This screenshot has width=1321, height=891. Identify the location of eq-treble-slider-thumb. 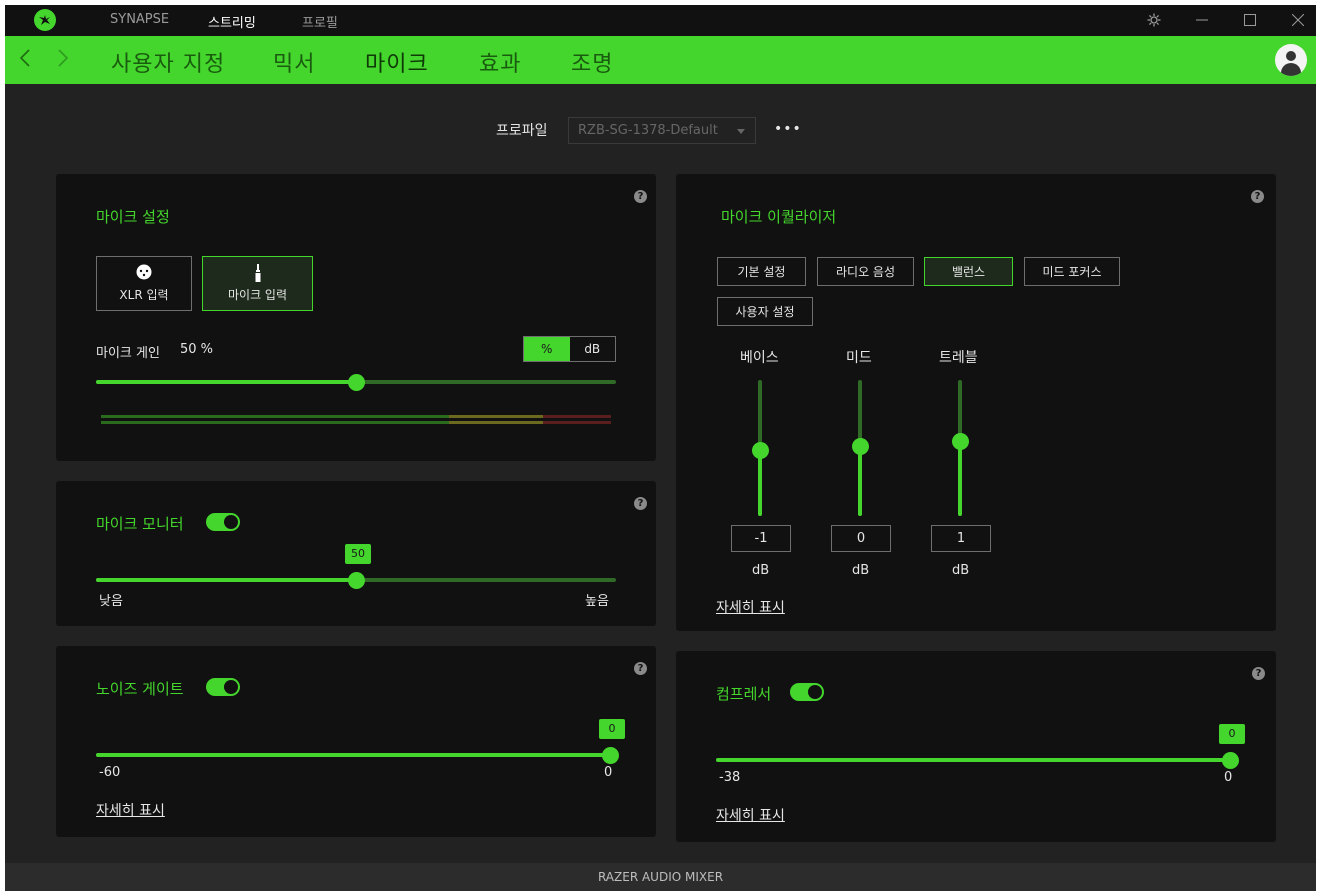
(960, 441).